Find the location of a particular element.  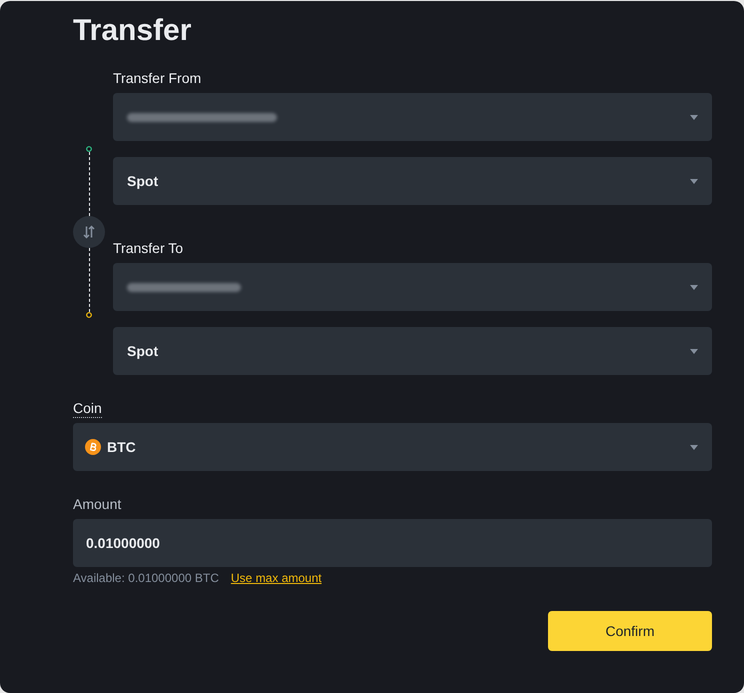

coin-icon is located at coordinates (93, 447).